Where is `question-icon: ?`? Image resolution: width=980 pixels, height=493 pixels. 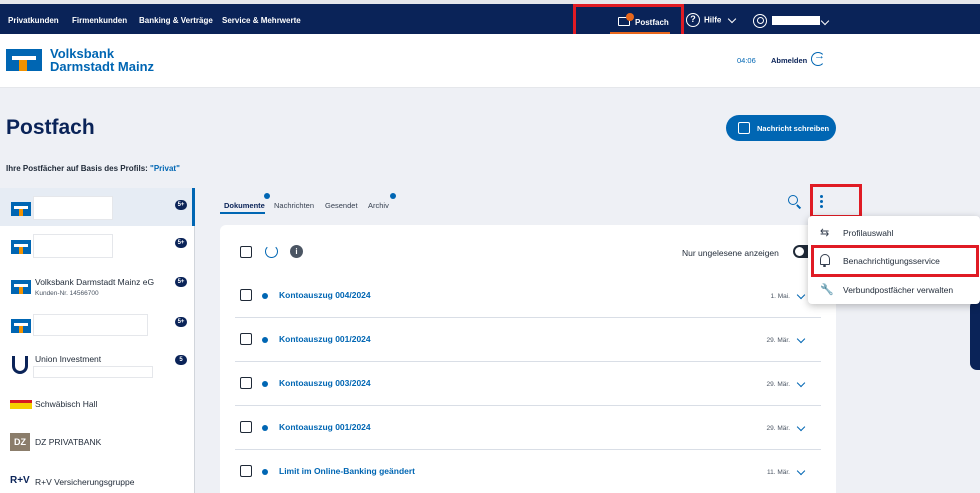 question-icon: ? is located at coordinates (693, 20).